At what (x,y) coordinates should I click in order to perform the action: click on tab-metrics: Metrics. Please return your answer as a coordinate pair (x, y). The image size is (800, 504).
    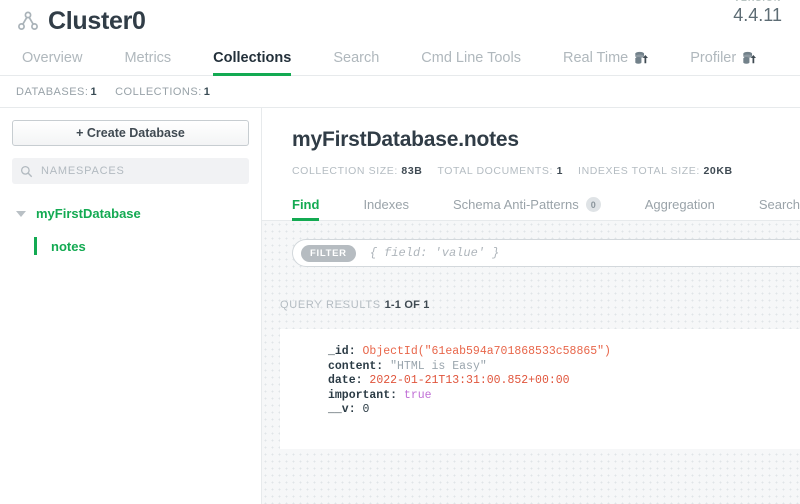
    Looking at the image, I should click on (147, 62).